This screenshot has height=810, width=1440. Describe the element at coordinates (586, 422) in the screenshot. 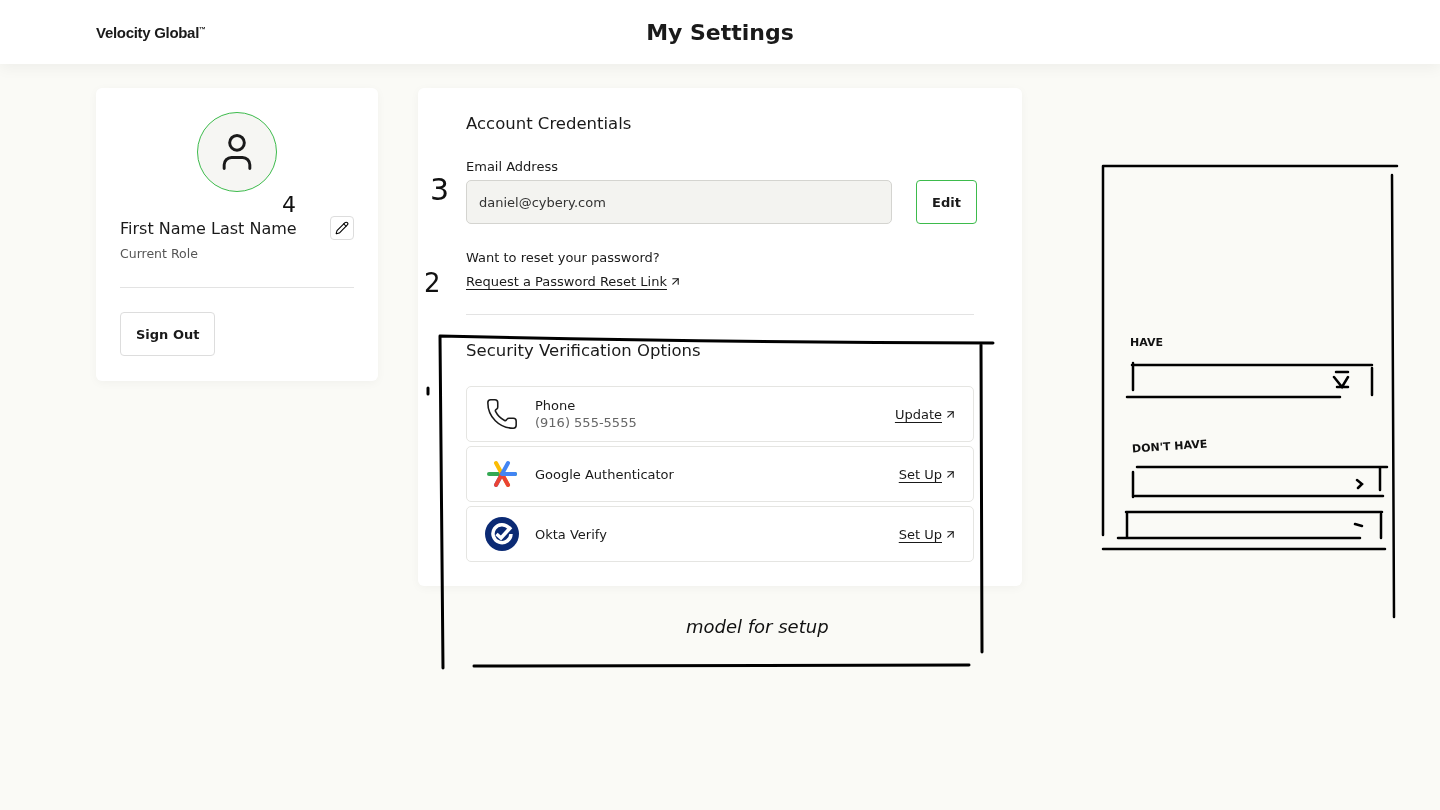

I see `option-detail: (916) 555-5555` at that location.